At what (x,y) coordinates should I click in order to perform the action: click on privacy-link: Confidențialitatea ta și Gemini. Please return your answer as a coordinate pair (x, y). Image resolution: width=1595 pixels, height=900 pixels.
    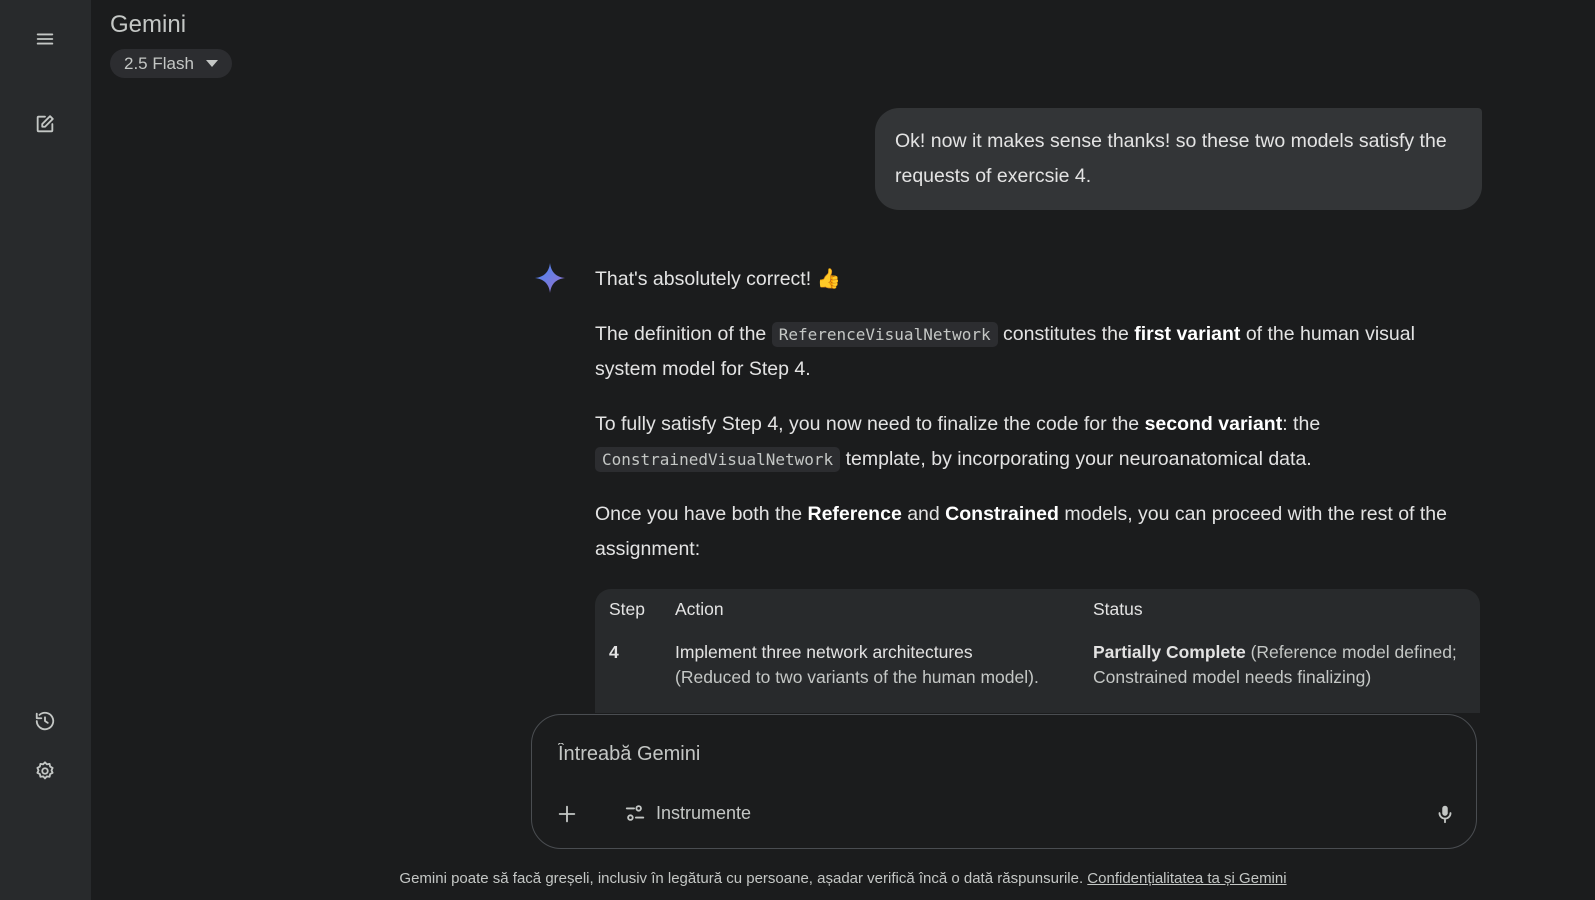
    Looking at the image, I should click on (1186, 878).